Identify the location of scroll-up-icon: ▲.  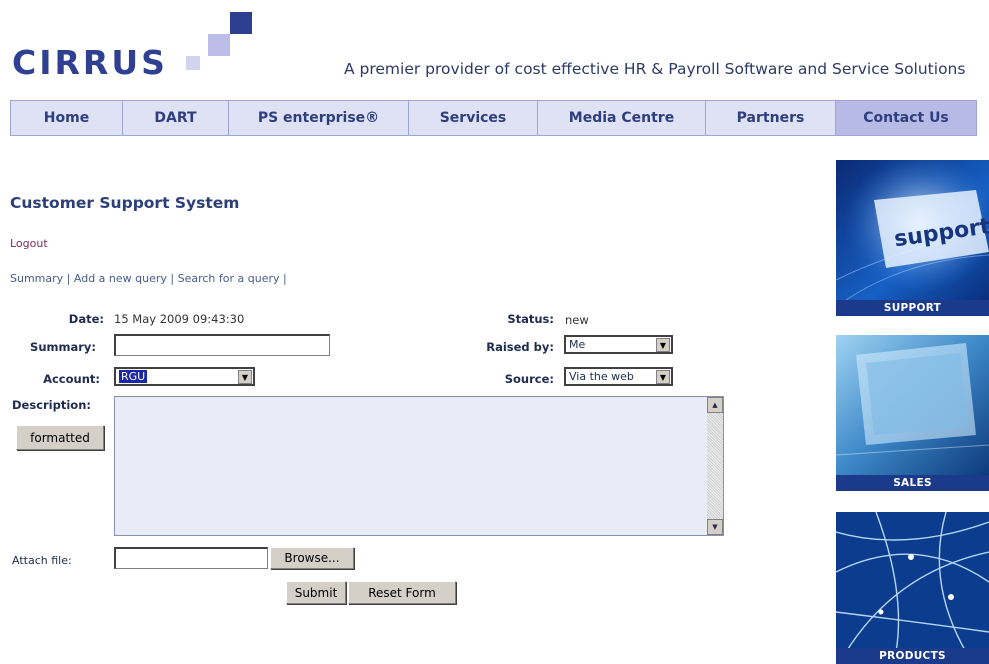
(715, 405).